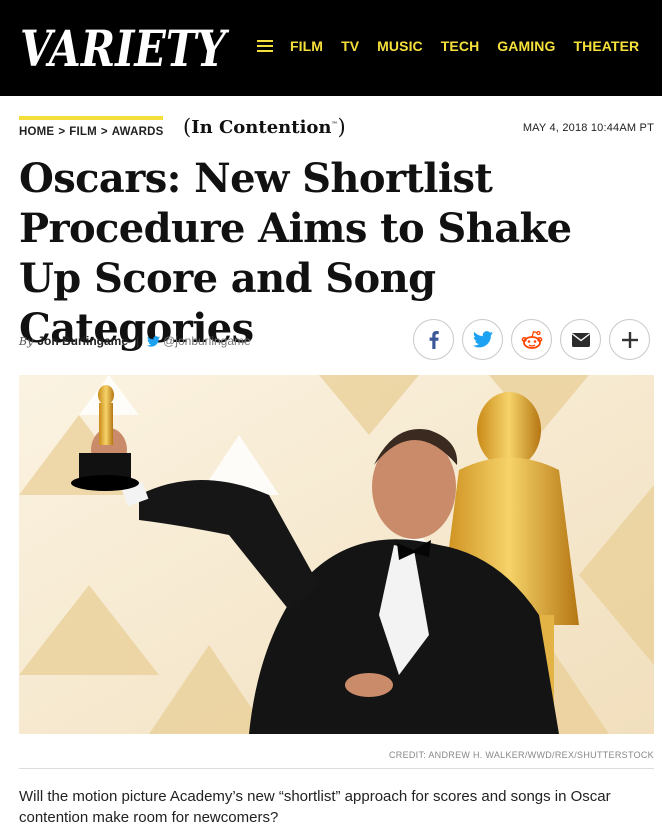  What do you see at coordinates (36, 132) in the screenshot?
I see `breadcrumb-home: HOME` at bounding box center [36, 132].